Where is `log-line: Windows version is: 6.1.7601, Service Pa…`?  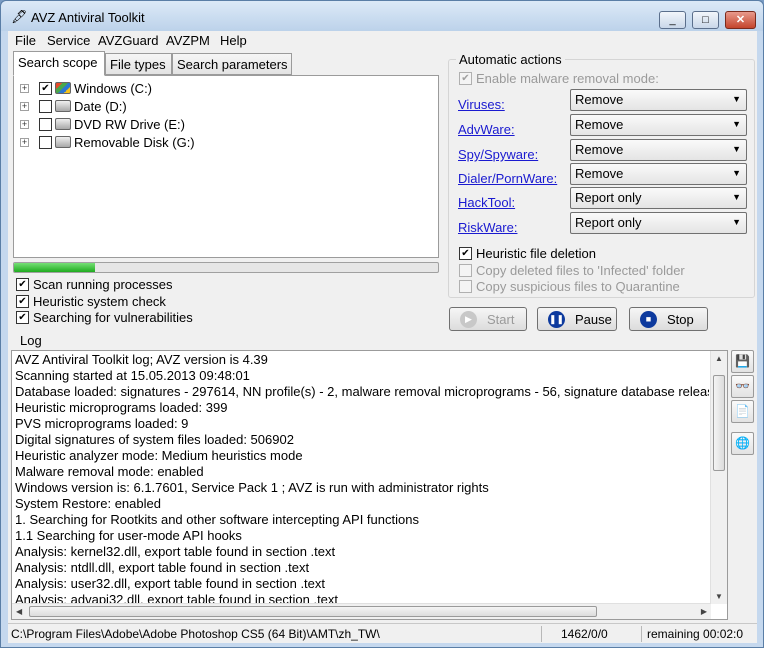
log-line: Windows version is: 6.1.7601, Service Pa… is located at coordinates (252, 487).